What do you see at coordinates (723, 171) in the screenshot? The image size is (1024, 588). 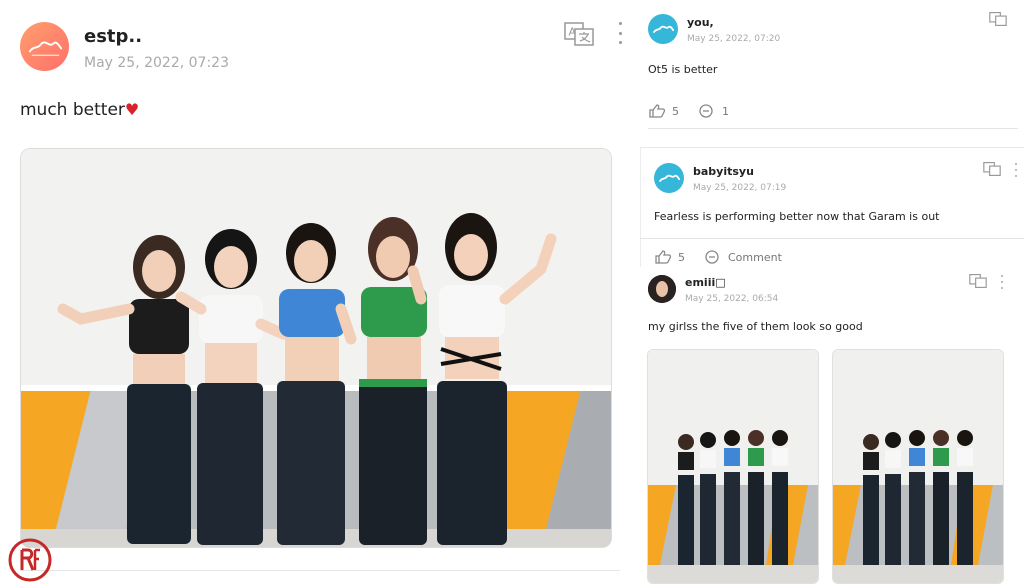 I see `comment-author: babyitsyu` at bounding box center [723, 171].